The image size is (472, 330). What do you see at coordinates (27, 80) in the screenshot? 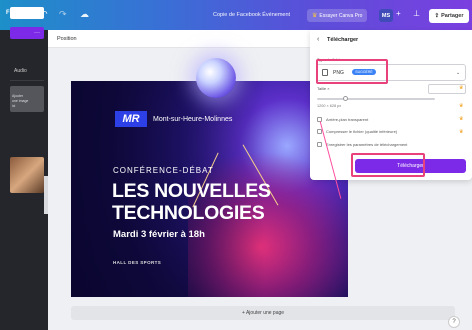
I see `panel-divider` at bounding box center [27, 80].